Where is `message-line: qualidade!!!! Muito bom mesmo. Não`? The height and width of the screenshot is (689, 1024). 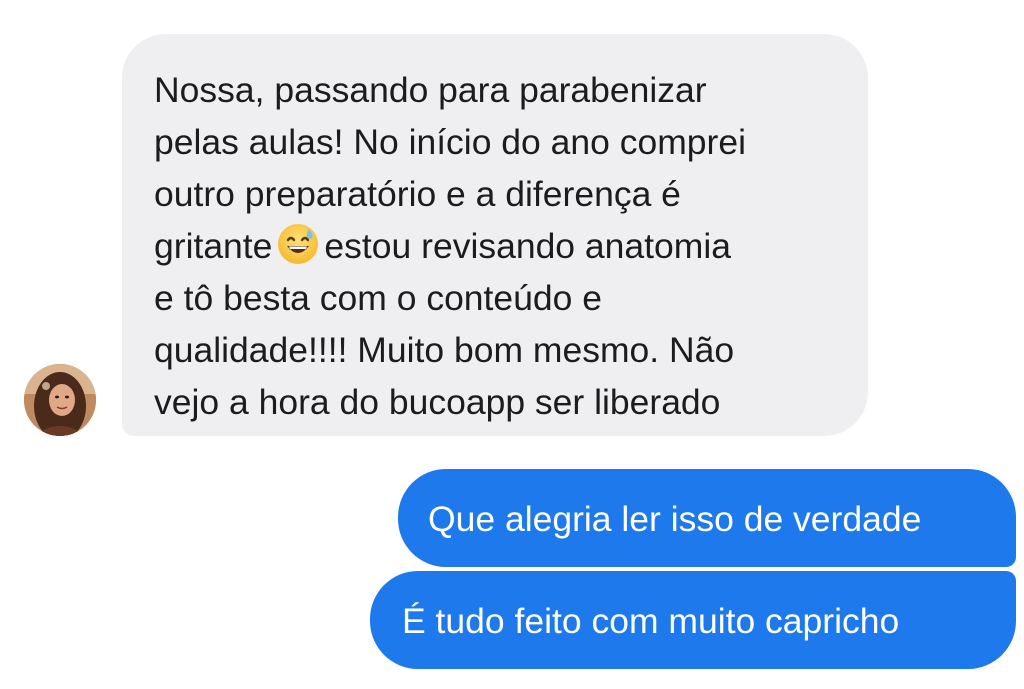
message-line: qualidade!!!! Muito bom mesmo. Não is located at coordinates (444, 350).